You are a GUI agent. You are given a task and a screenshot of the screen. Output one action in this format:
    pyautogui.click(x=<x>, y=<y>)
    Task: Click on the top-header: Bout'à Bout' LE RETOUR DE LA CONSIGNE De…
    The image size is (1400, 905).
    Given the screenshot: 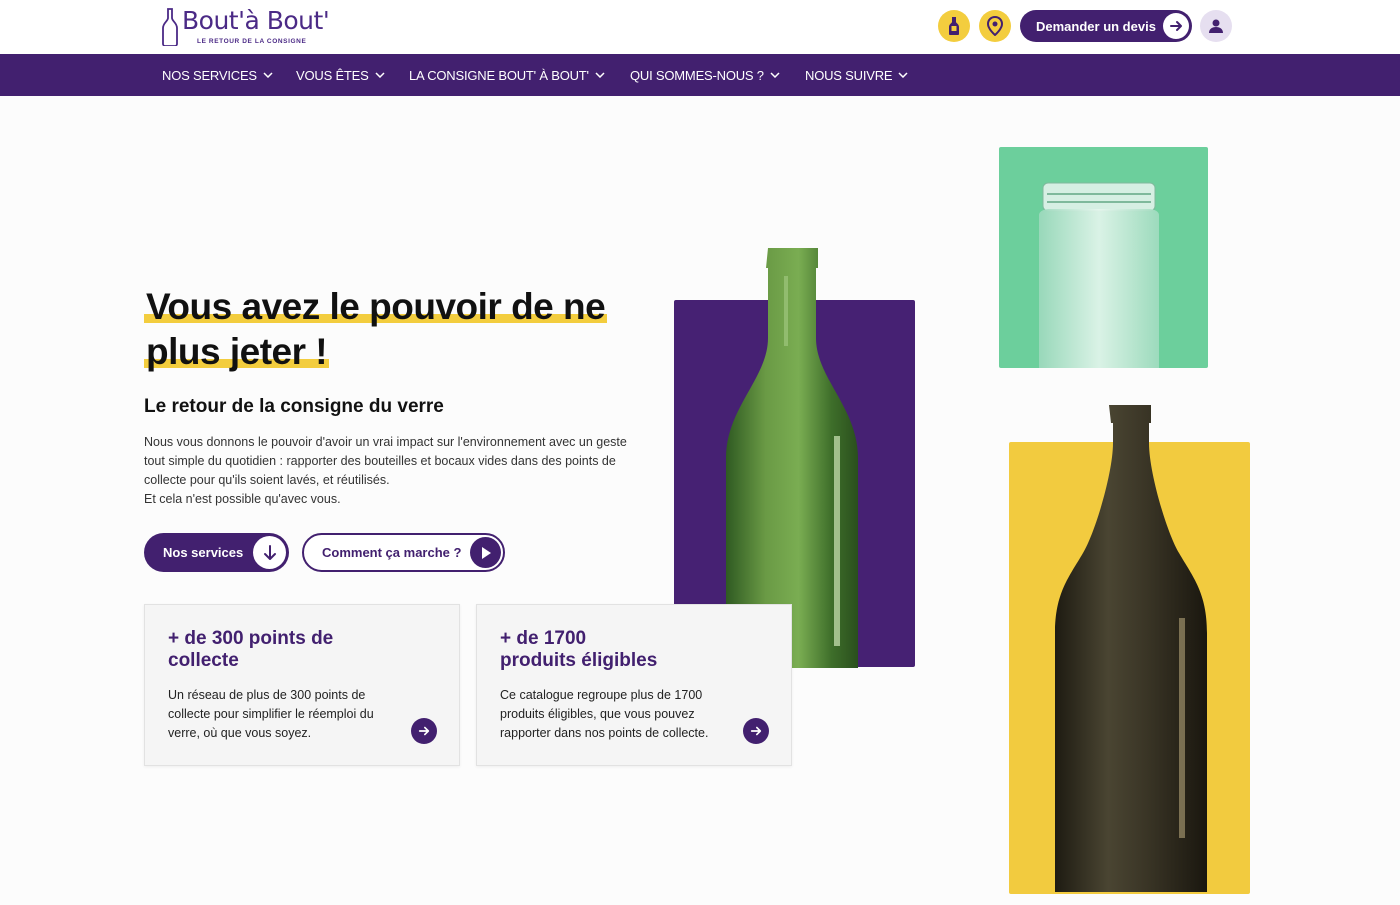 What is the action you would take?
    pyautogui.click(x=700, y=27)
    